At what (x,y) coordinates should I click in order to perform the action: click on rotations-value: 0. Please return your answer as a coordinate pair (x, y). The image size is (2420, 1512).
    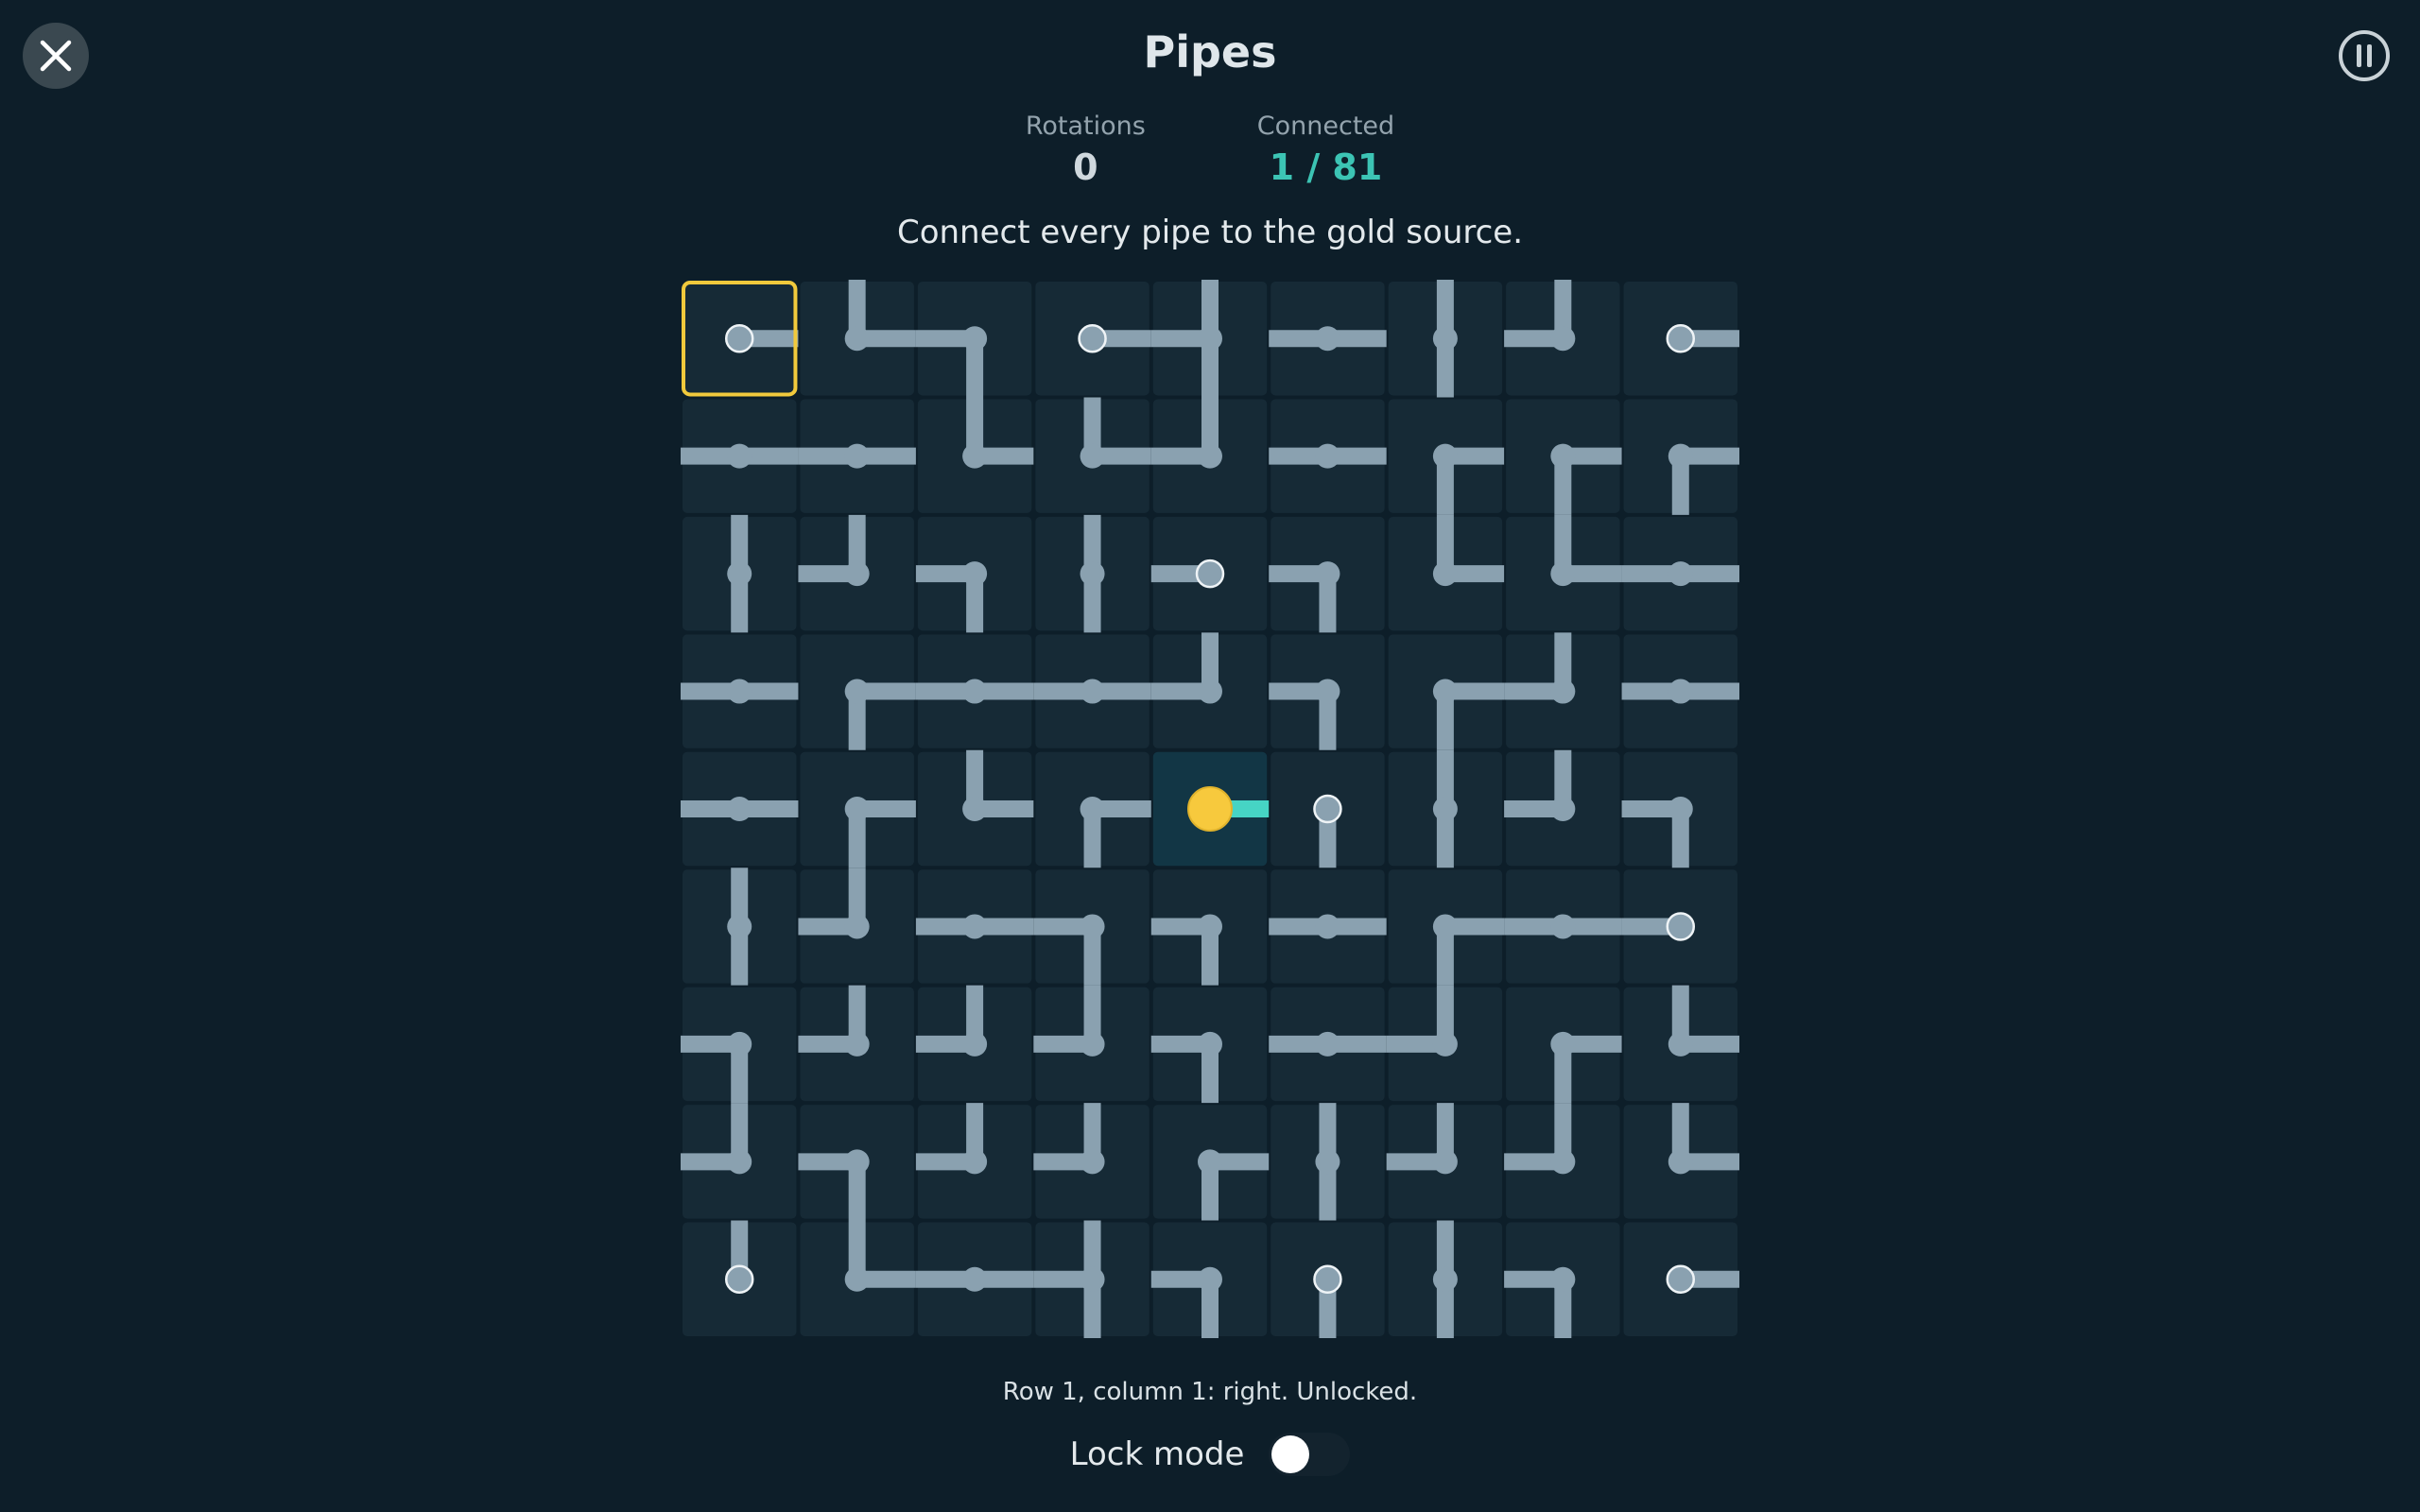
    Looking at the image, I should click on (1085, 167).